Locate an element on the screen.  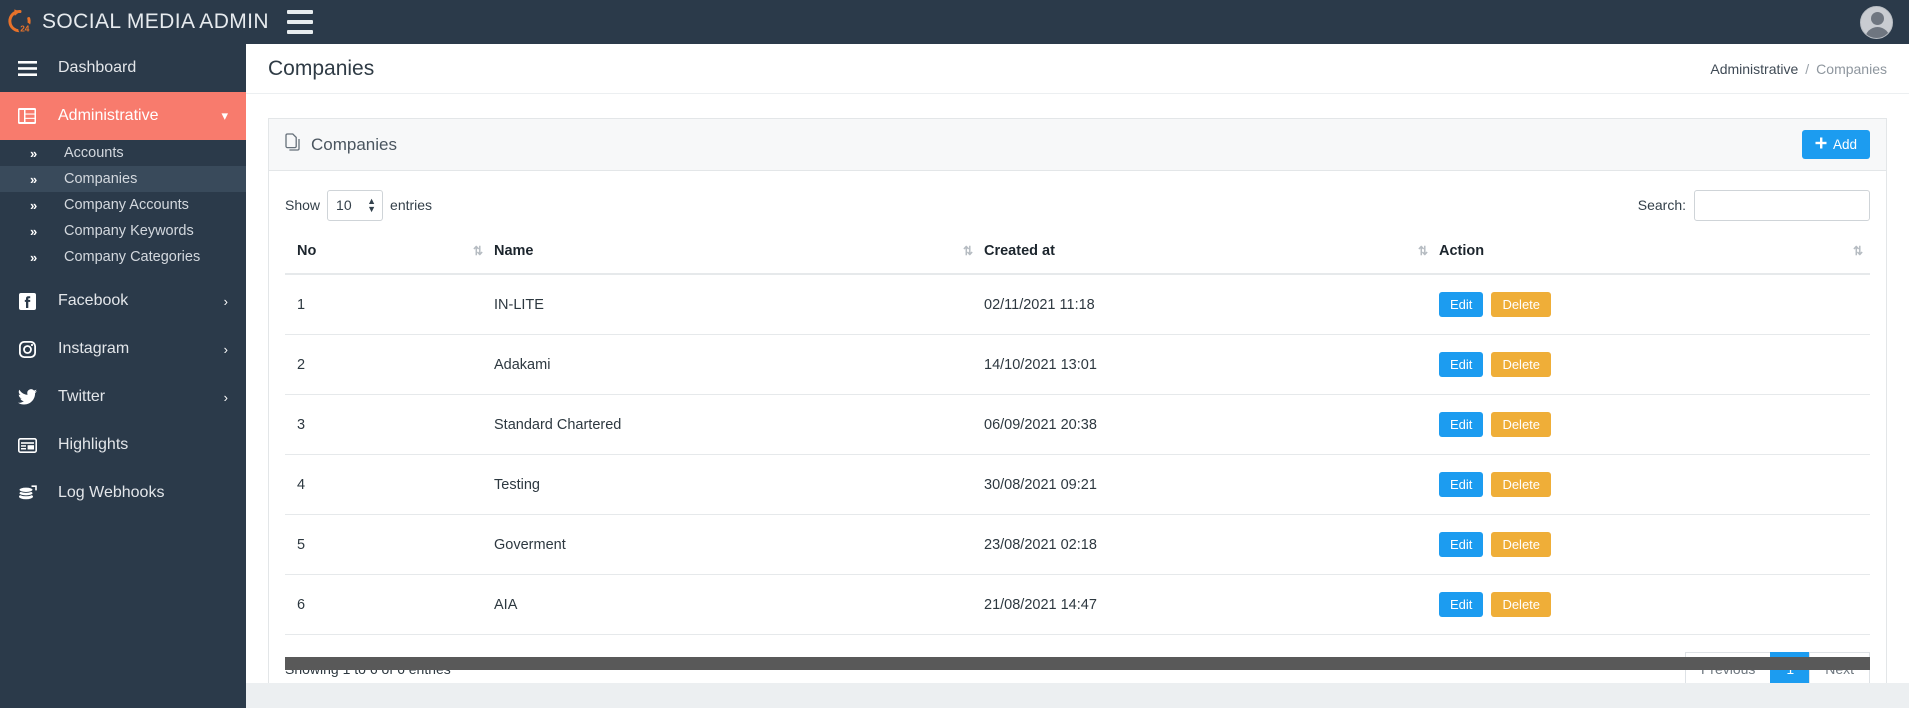
sidebar-item-log-webhooks: Log Webhooks is located at coordinates (123, 493).